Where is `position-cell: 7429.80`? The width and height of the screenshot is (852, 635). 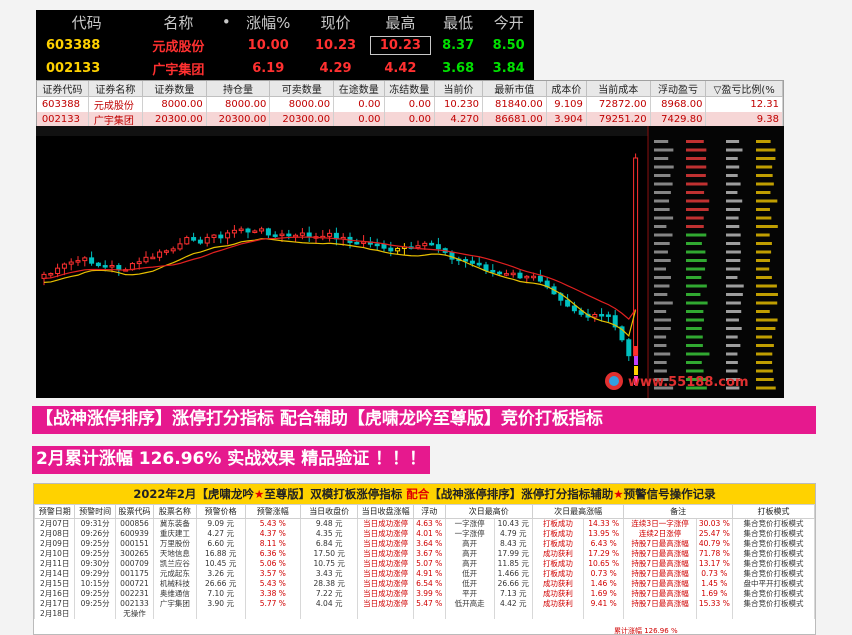 position-cell: 7429.80 is located at coordinates (678, 119).